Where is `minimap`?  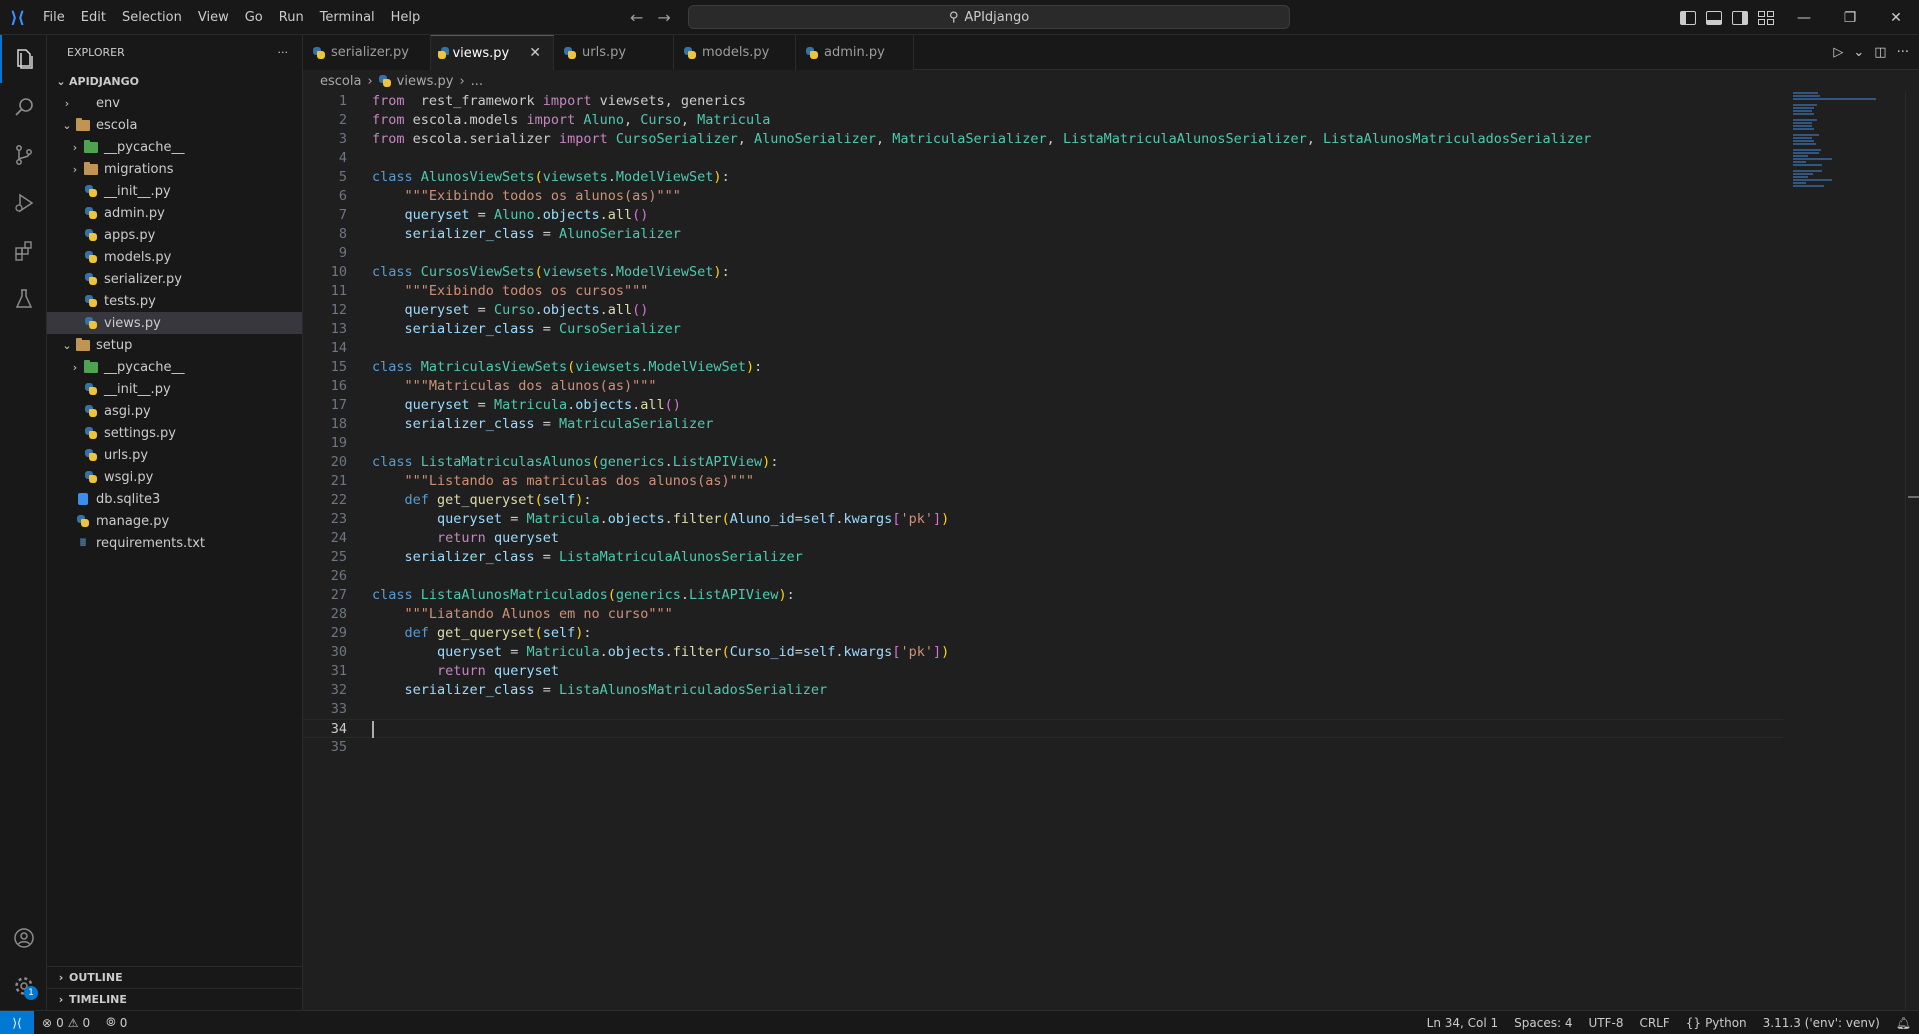 minimap is located at coordinates (1843, 142).